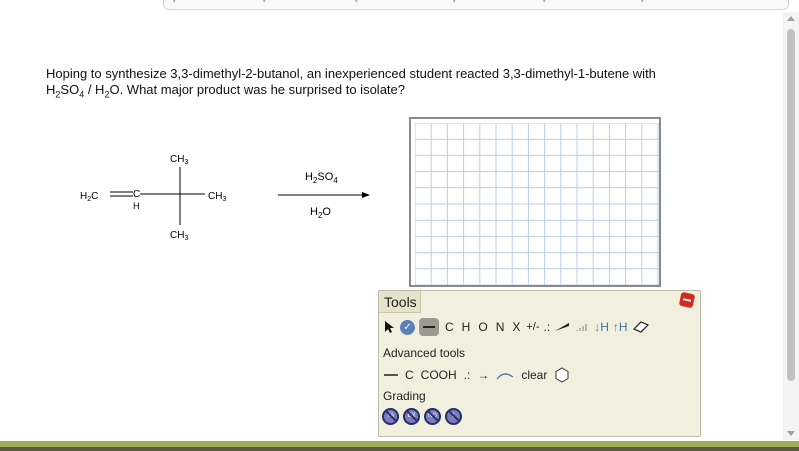 The width and height of the screenshot is (799, 451). What do you see at coordinates (562, 375) in the screenshot?
I see `ring-tool-icon` at bounding box center [562, 375].